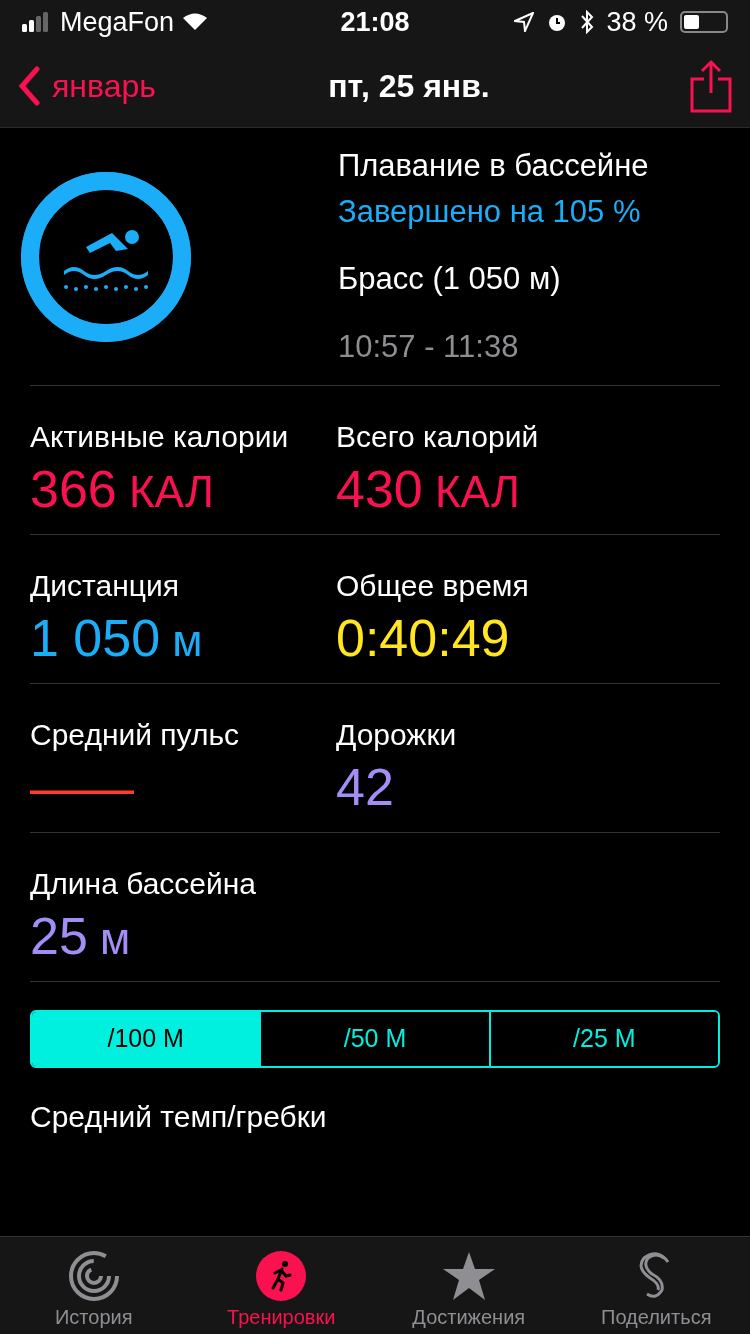 Image resolution: width=750 pixels, height=1334 pixels. I want to click on tab-bar-item: Достижения, so click(469, 1285).